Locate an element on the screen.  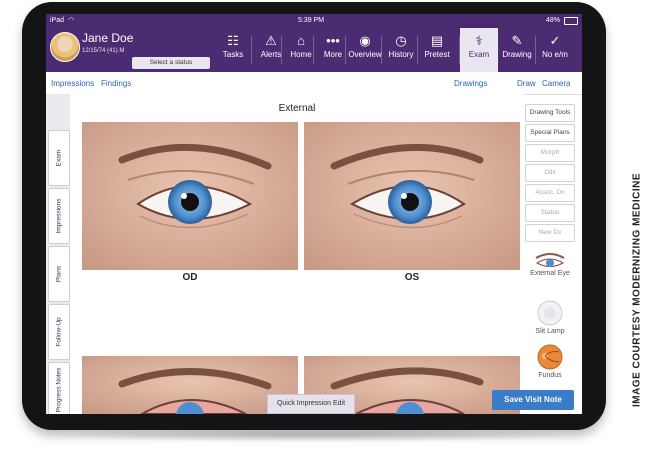
select-status-button: Select a status is located at coordinates (171, 63).